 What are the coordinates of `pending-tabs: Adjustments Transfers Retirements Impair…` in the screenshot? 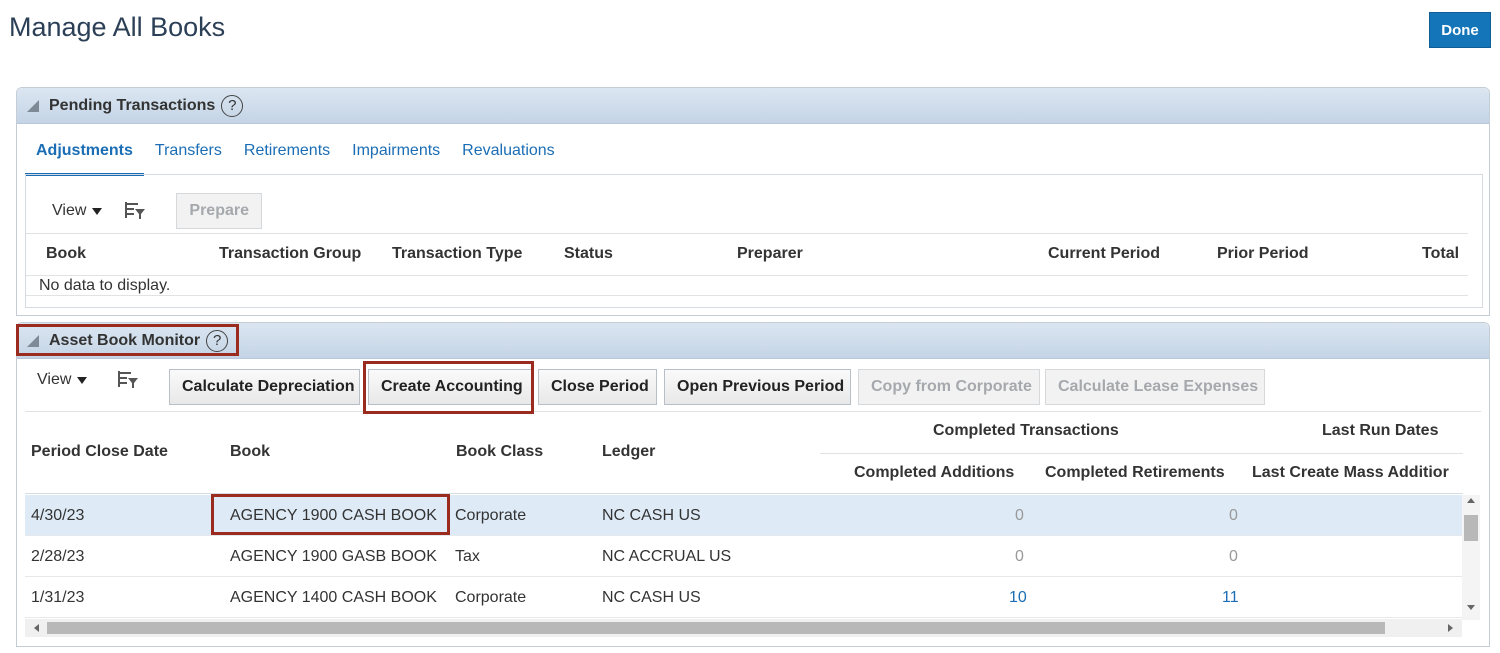 It's located at (295, 156).